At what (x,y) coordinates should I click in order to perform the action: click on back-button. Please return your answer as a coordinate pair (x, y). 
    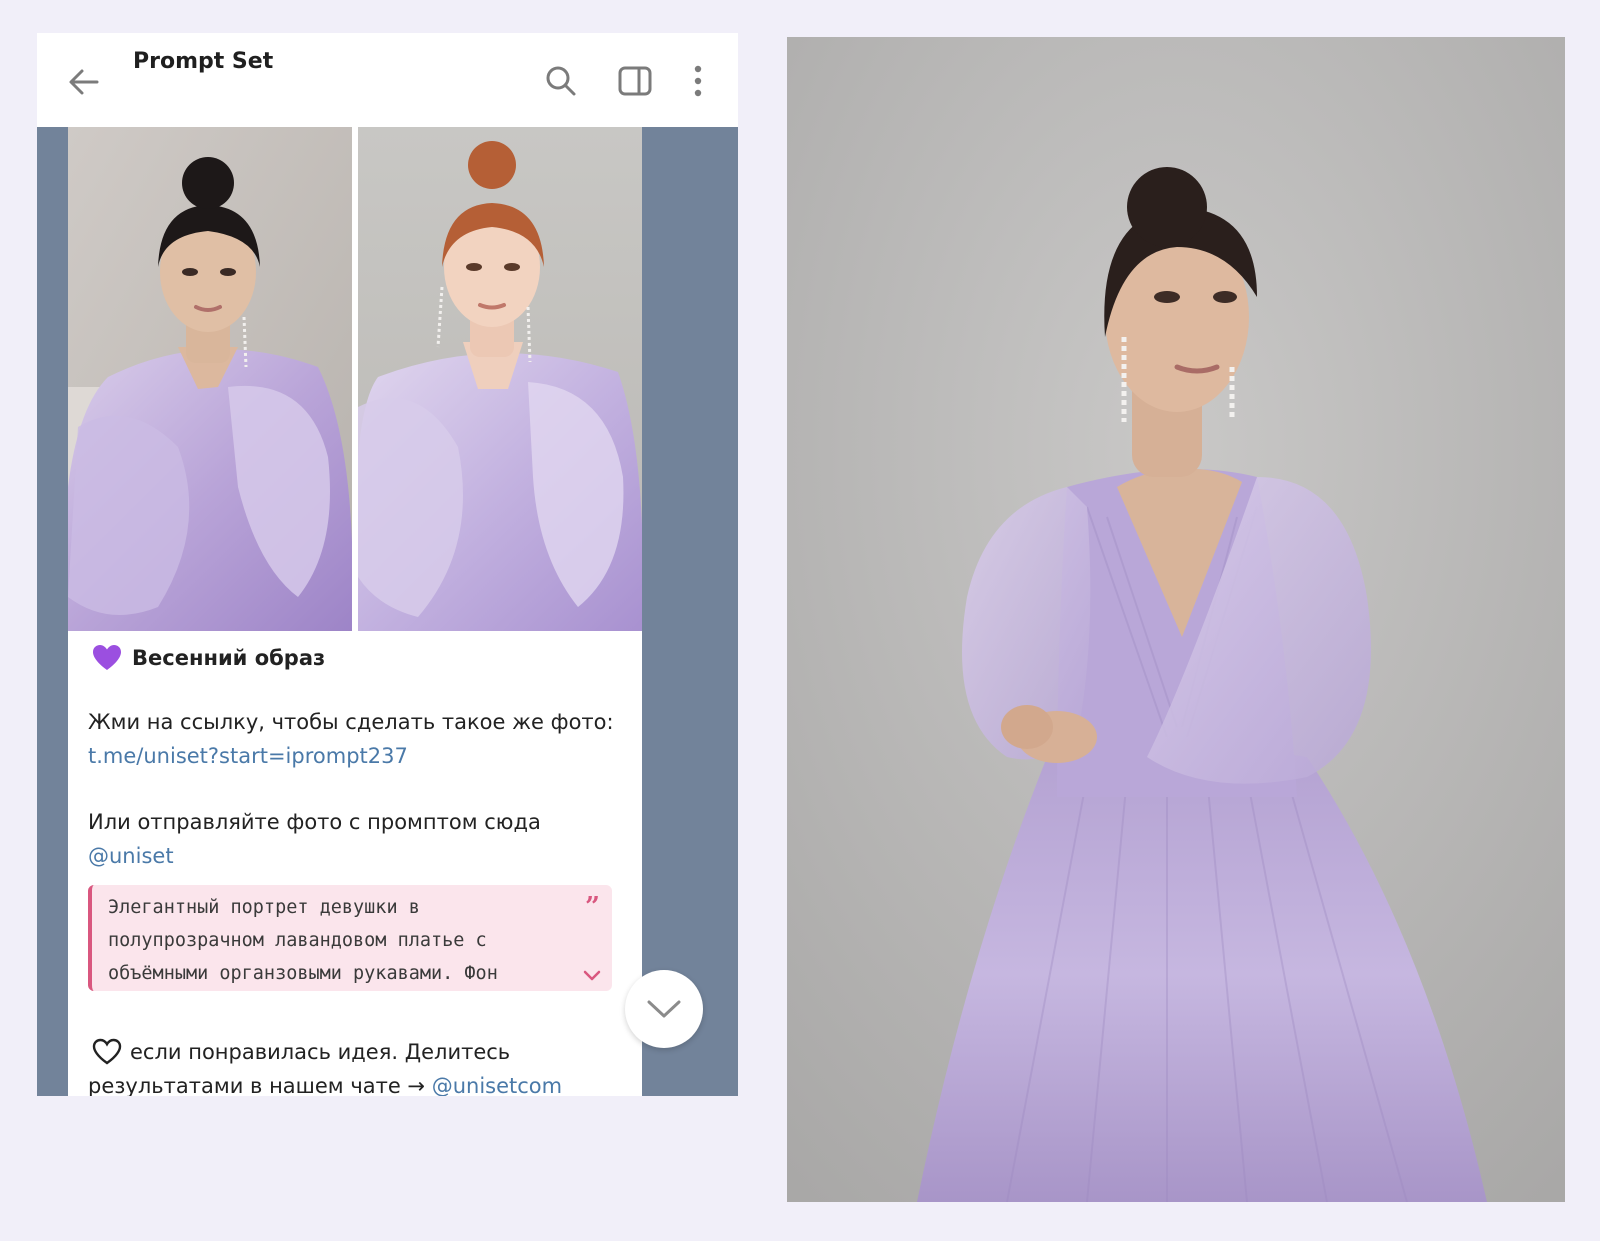
    Looking at the image, I should click on (84, 82).